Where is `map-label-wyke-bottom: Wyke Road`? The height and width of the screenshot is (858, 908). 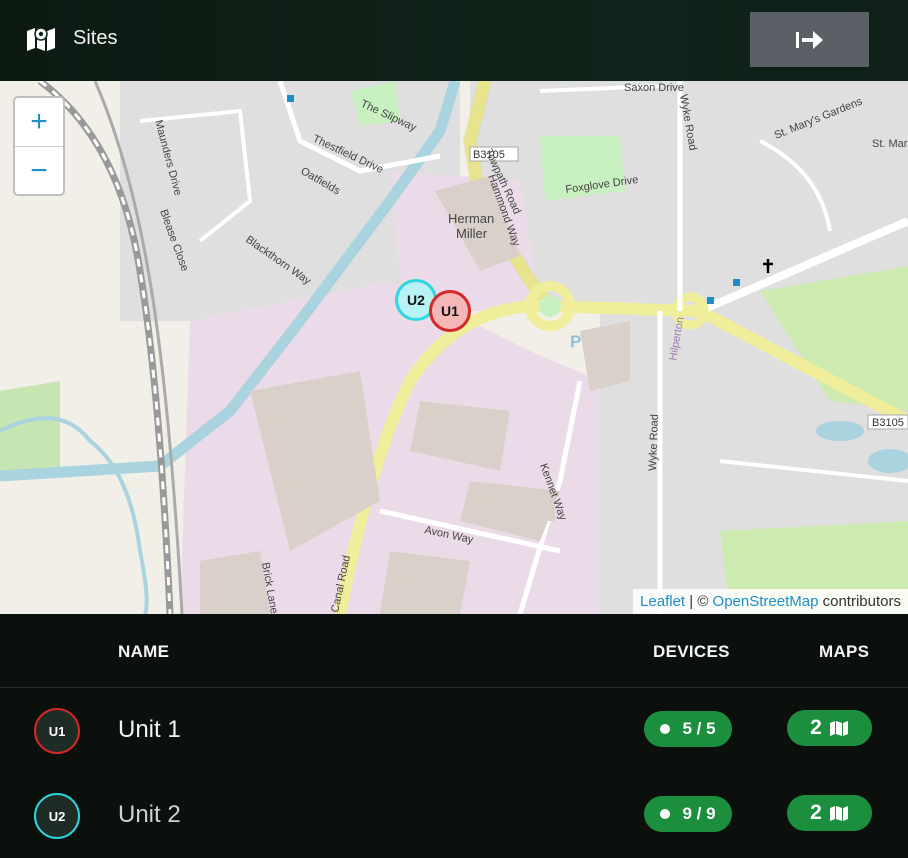 map-label-wyke-bottom: Wyke Road is located at coordinates (654, 442).